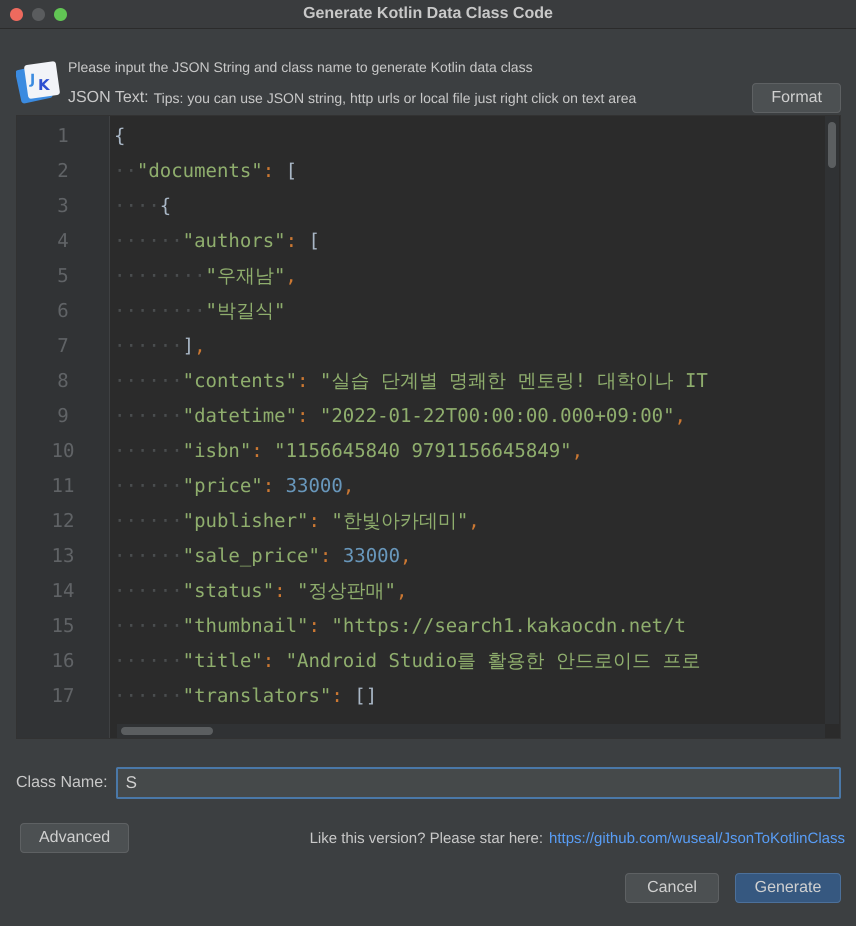  Describe the element at coordinates (697, 838) in the screenshot. I see `github-link: https://github.com/wuseal/JsonToKotlinClass` at that location.